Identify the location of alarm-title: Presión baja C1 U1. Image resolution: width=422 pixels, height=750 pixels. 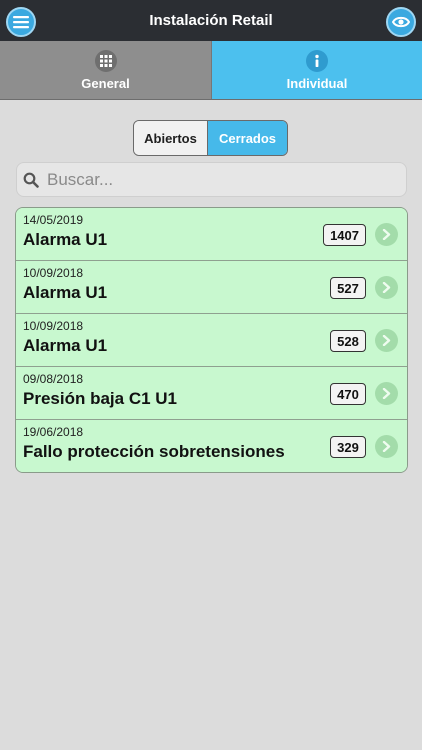
(100, 398).